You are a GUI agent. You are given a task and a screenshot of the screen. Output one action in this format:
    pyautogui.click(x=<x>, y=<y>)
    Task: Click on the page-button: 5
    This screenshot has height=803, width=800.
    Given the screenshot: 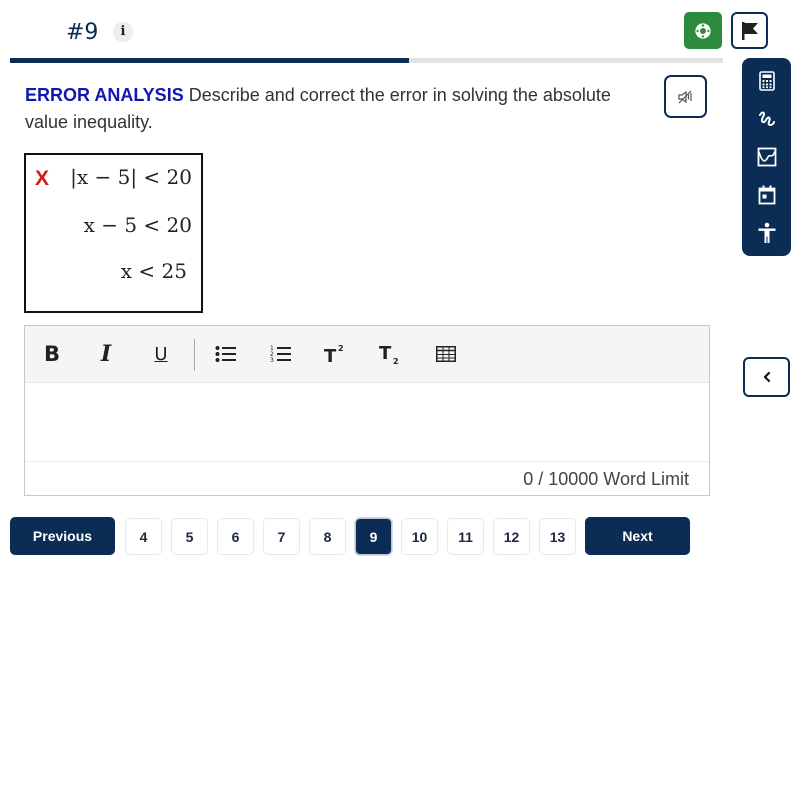 What is the action you would take?
    pyautogui.click(x=189, y=536)
    